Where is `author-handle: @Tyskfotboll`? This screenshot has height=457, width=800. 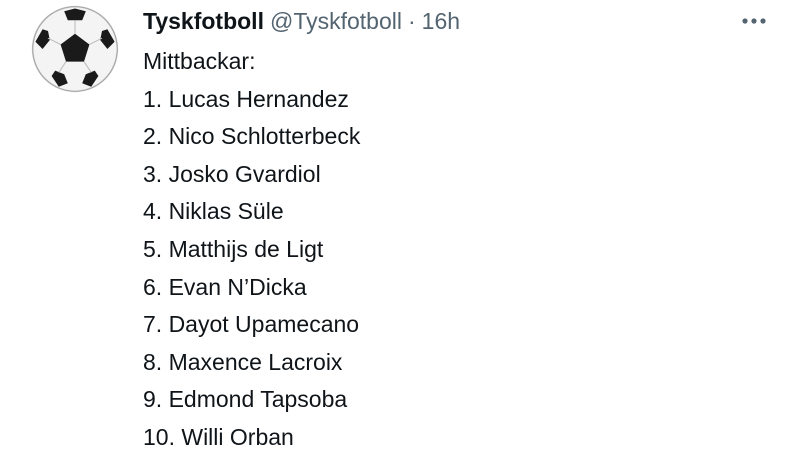 author-handle: @Tyskfotboll is located at coordinates (336, 21).